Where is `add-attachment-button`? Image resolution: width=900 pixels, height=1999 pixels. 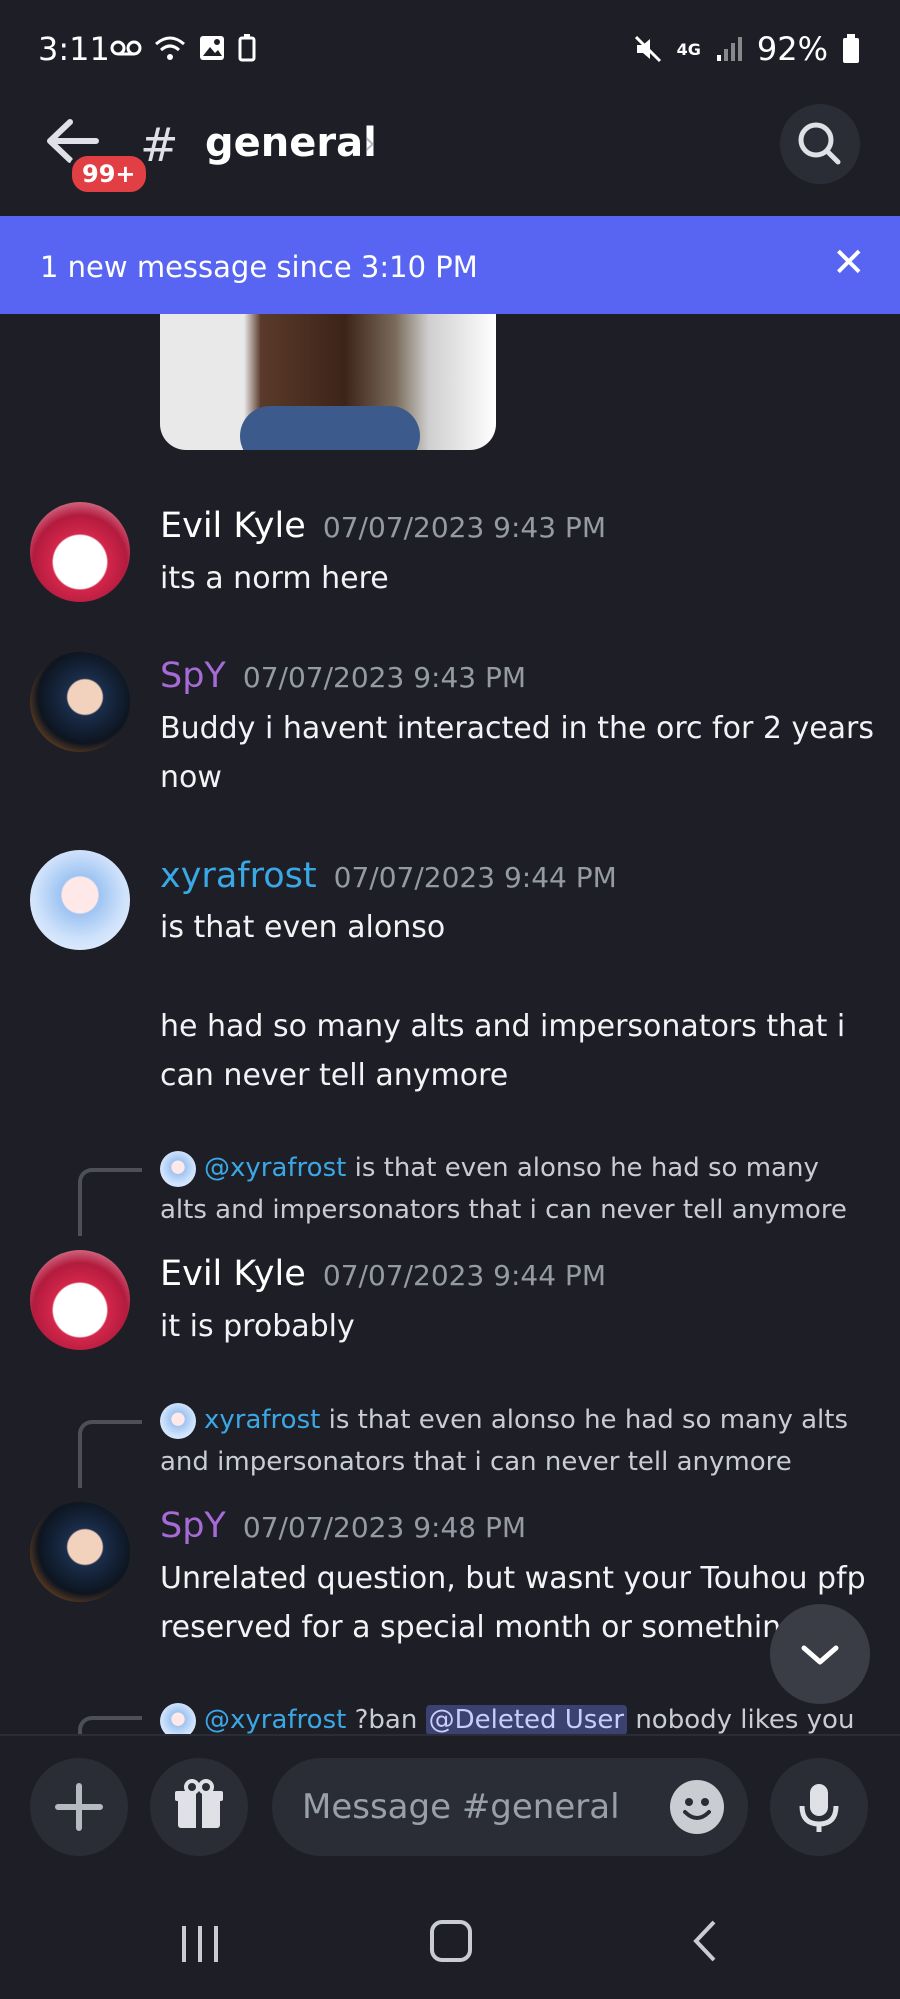
add-attachment-button is located at coordinates (79, 1807).